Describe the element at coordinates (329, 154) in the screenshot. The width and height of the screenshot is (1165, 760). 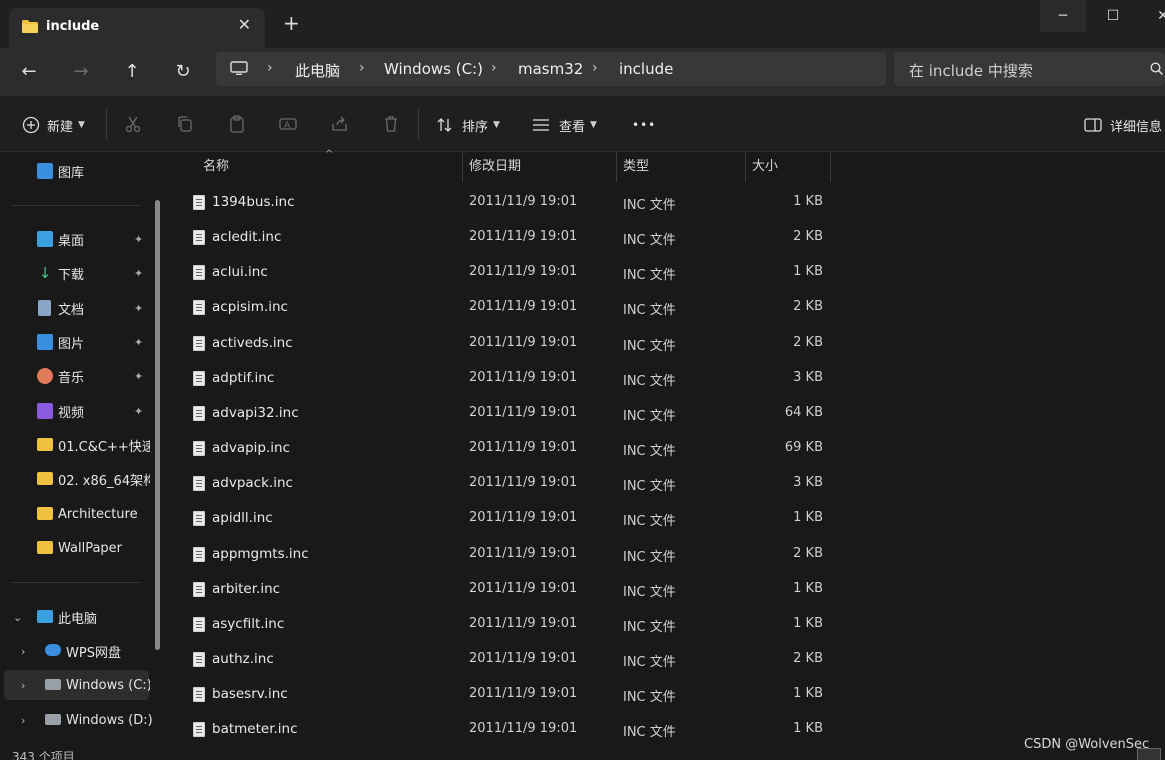
I see `sort-ascending-icon: ^` at that location.